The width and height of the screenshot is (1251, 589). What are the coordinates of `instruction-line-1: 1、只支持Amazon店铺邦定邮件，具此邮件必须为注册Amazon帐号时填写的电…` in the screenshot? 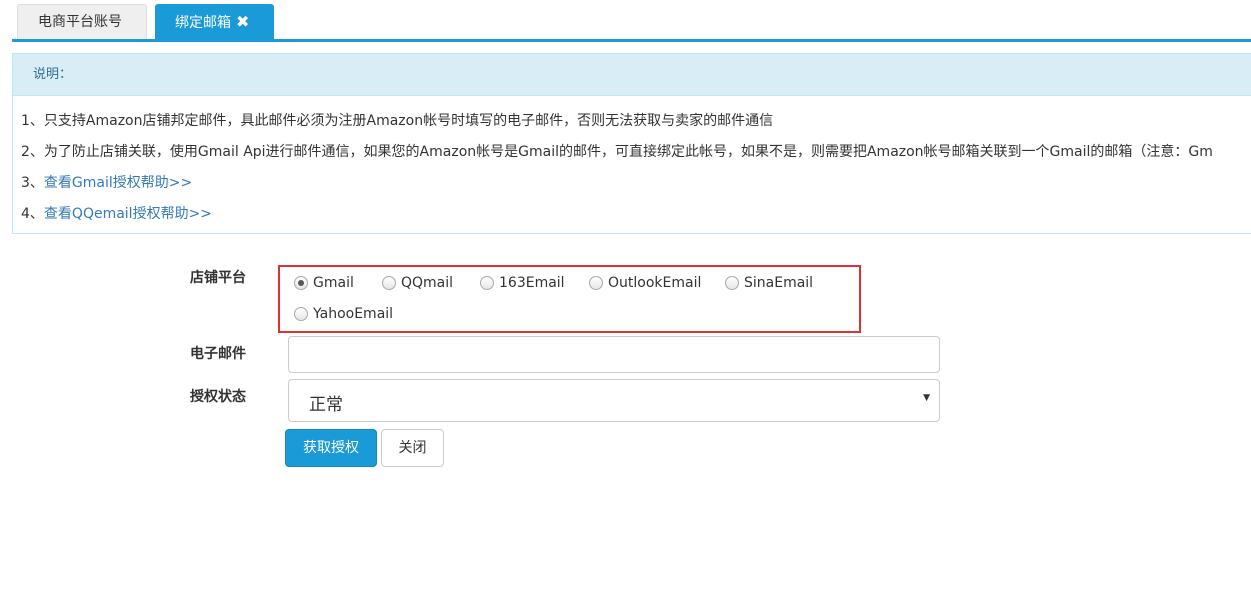 It's located at (397, 121).